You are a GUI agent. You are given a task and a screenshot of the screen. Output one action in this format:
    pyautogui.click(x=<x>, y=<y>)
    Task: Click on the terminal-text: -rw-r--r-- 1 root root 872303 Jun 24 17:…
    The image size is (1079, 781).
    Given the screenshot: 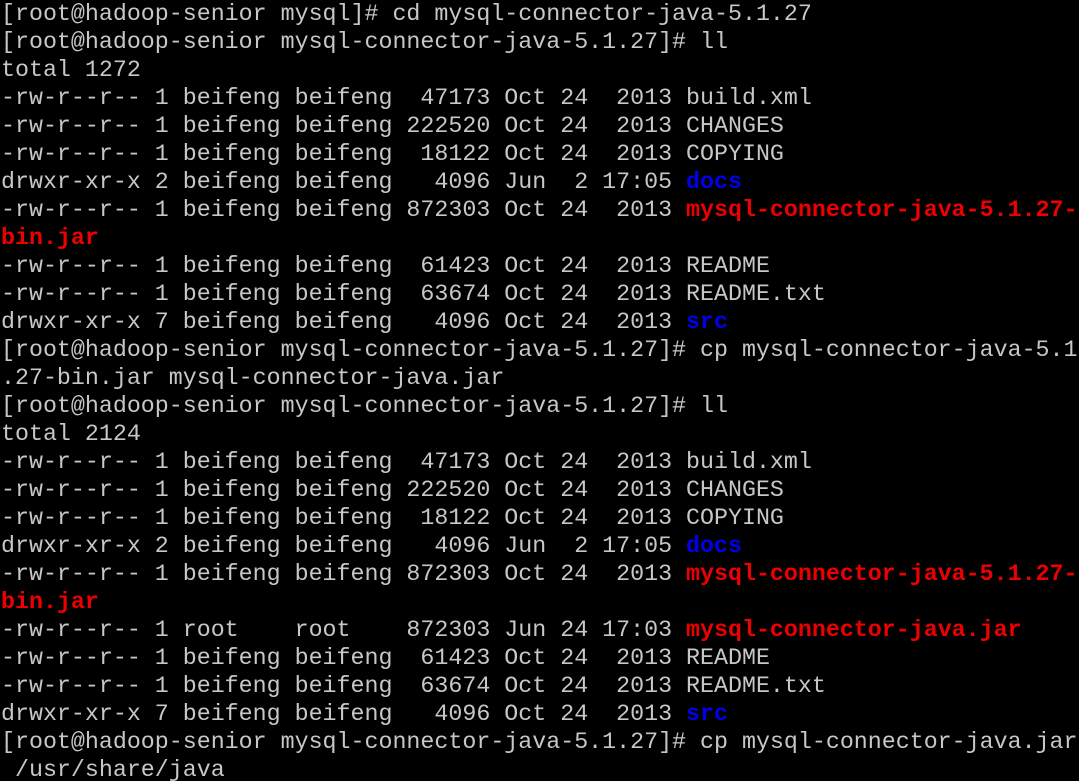 What is the action you would take?
    pyautogui.click(x=344, y=630)
    